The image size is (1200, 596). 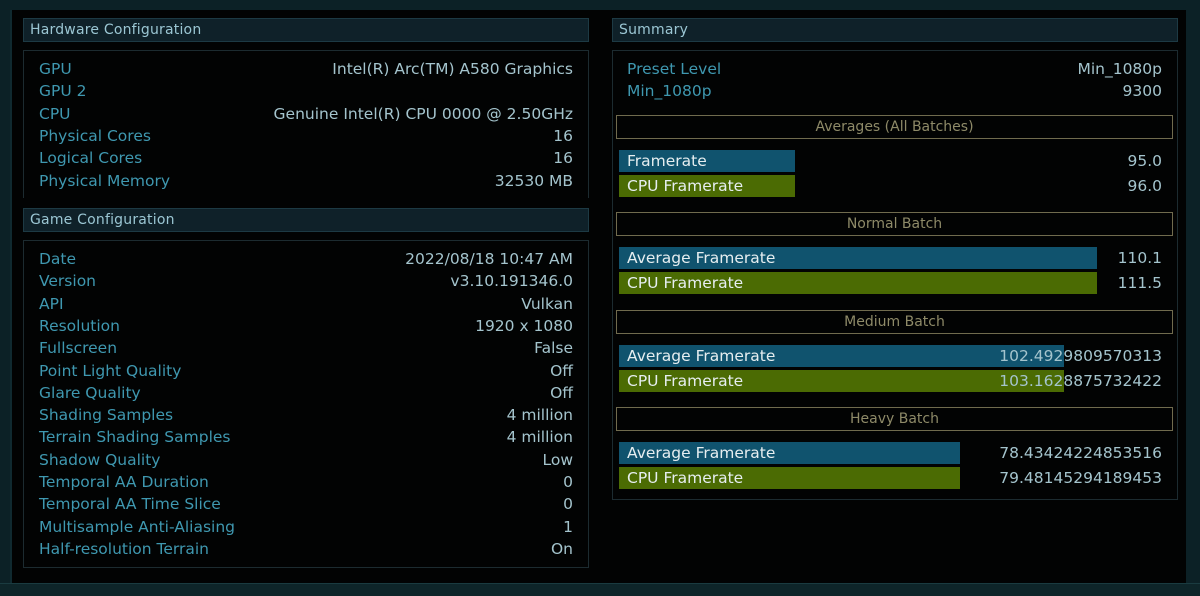 What do you see at coordinates (306, 91) in the screenshot?
I see `config-row: GPU 2` at bounding box center [306, 91].